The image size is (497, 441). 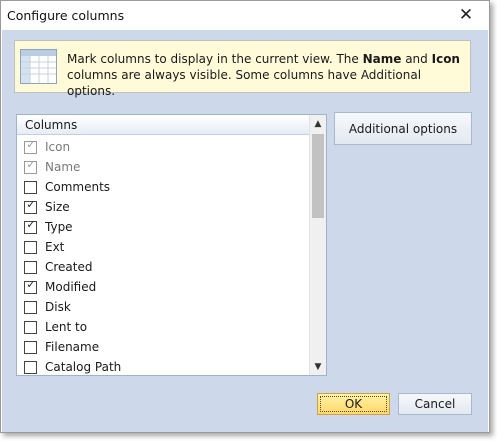 What do you see at coordinates (163, 327) in the screenshot?
I see `list-item: Lent to` at bounding box center [163, 327].